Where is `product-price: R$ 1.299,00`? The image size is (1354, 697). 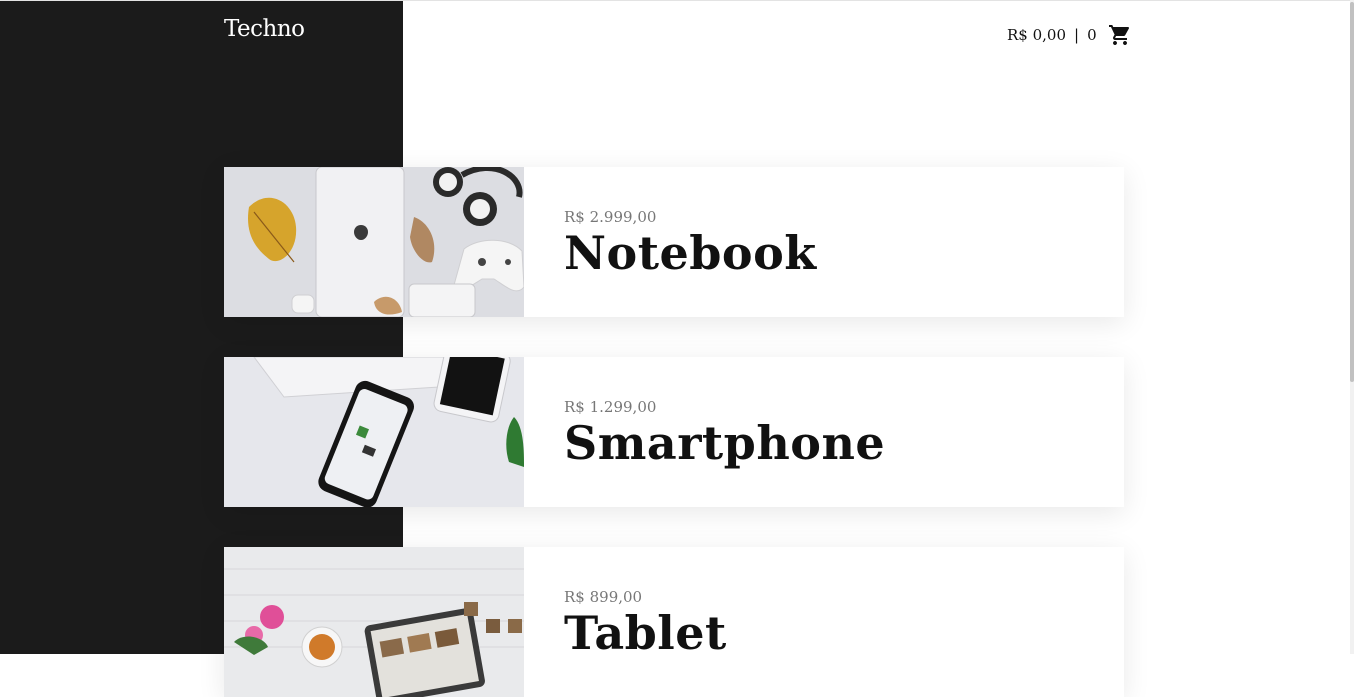 product-price: R$ 1.299,00 is located at coordinates (610, 407).